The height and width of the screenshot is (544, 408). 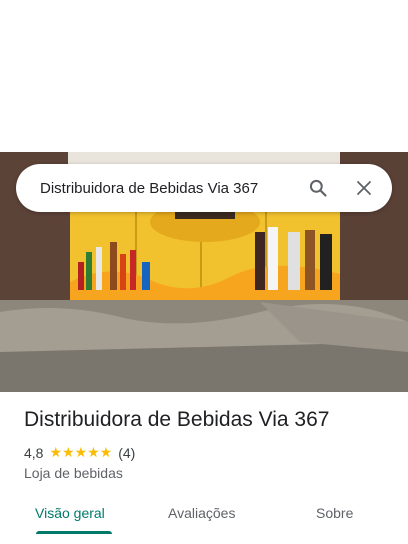 I want to click on rating-value: 4,8, so click(x=34, y=452).